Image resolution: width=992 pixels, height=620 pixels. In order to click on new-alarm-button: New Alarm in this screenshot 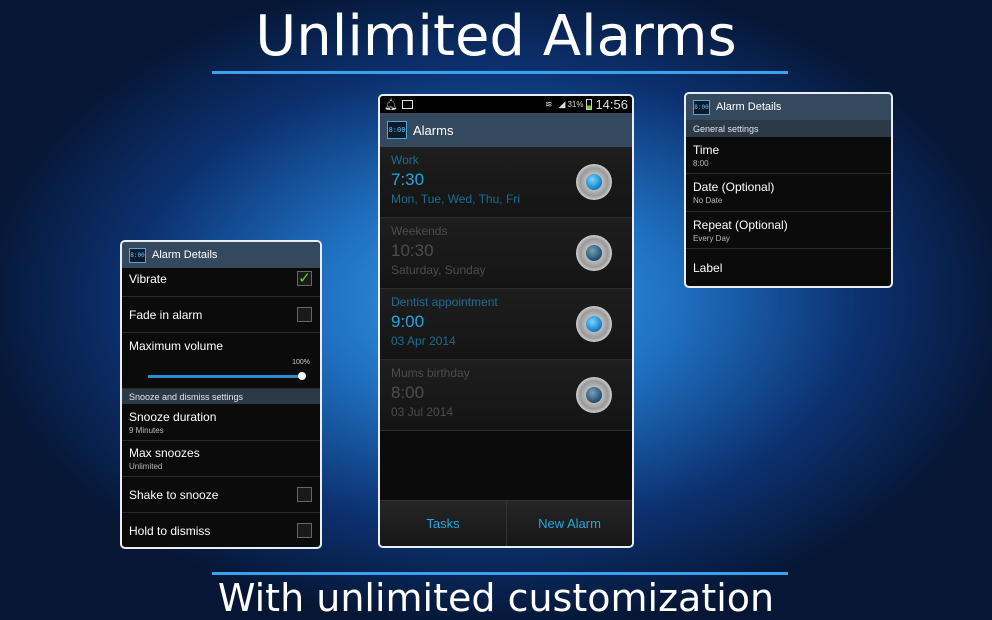, I will do `click(569, 523)`.